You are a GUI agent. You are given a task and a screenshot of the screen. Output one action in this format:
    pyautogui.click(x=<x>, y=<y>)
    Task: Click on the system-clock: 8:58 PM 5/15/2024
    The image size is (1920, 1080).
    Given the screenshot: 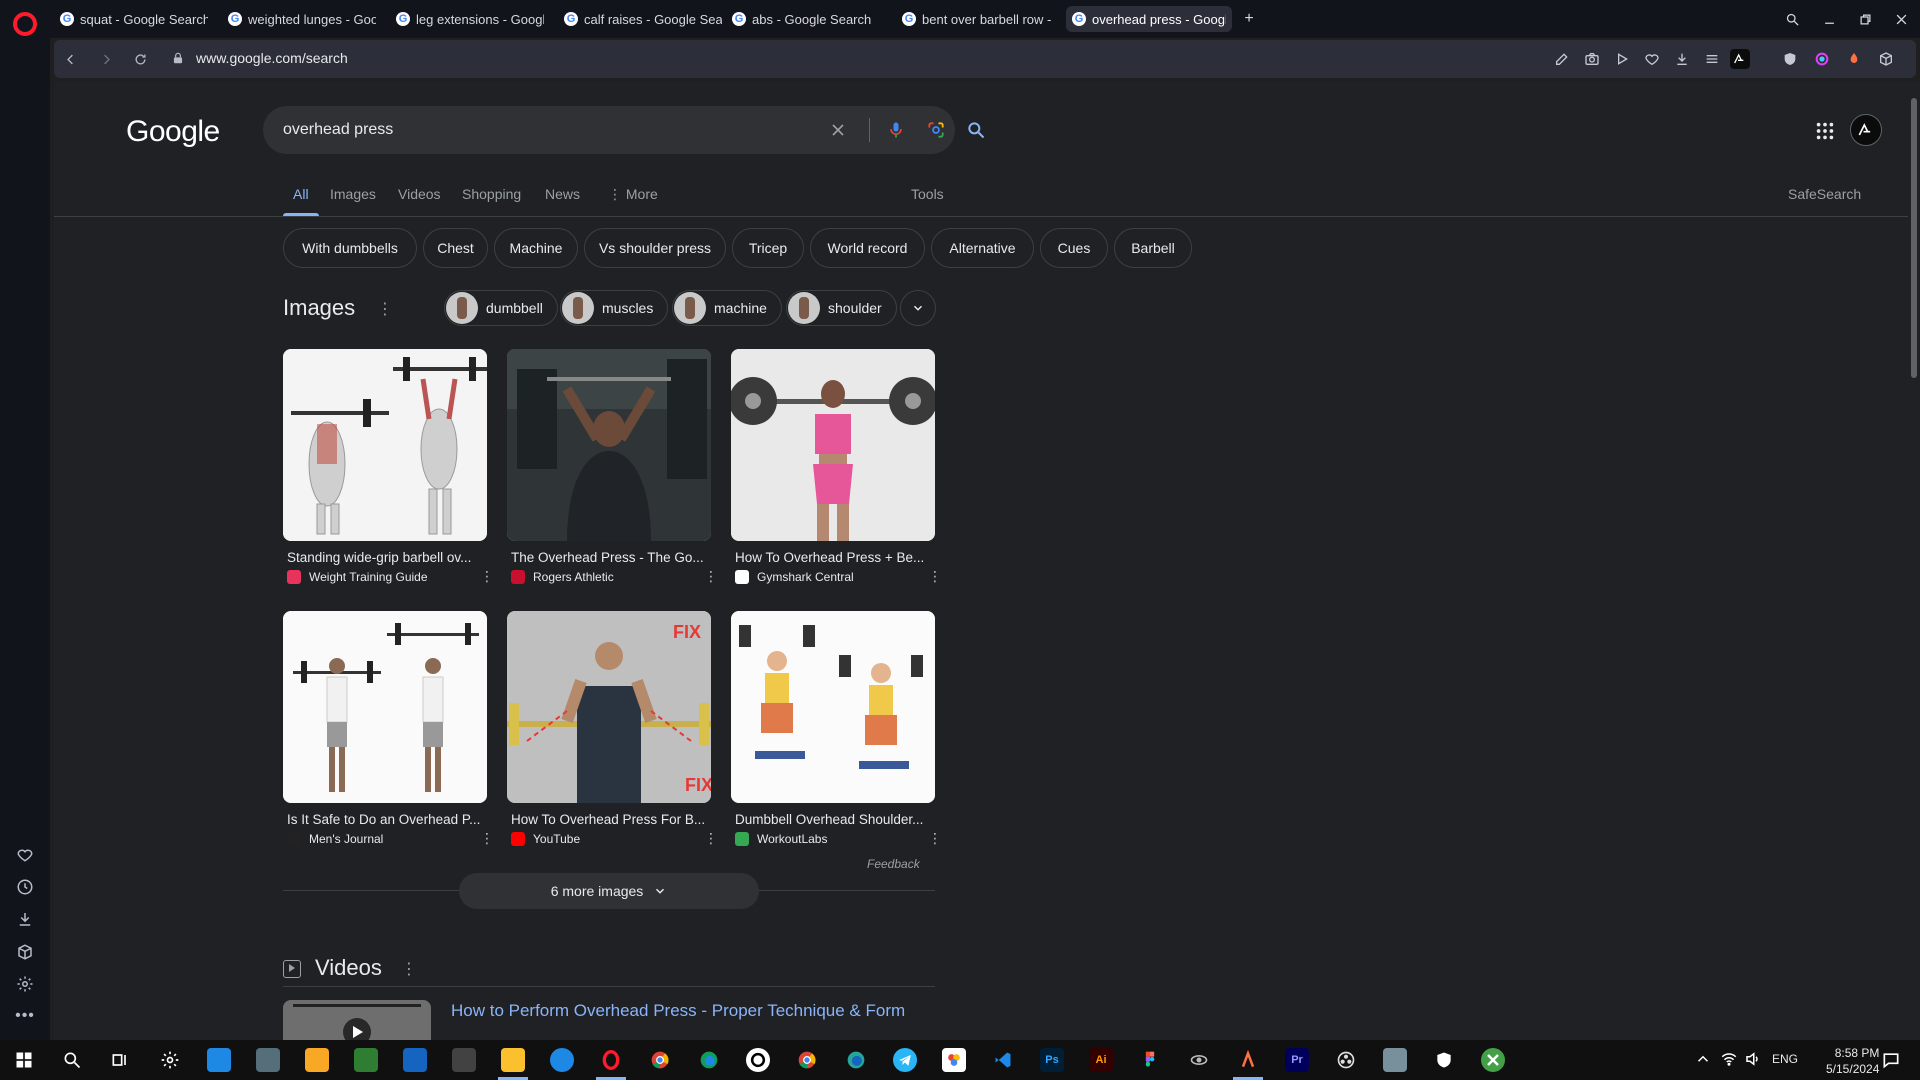 What is the action you would take?
    pyautogui.click(x=1852, y=1061)
    